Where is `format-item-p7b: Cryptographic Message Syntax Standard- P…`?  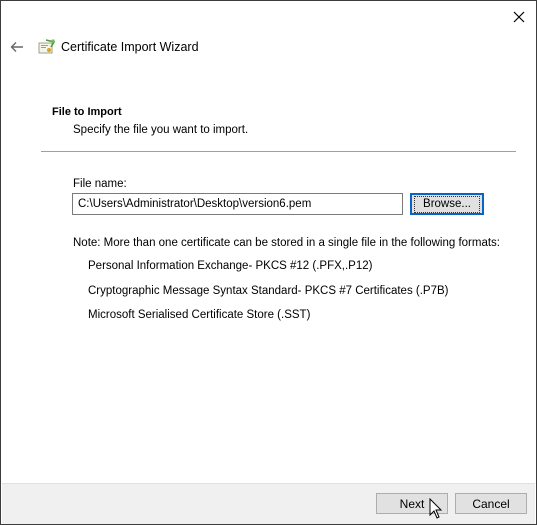 format-item-p7b: Cryptographic Message Syntax Standard- P… is located at coordinates (268, 291).